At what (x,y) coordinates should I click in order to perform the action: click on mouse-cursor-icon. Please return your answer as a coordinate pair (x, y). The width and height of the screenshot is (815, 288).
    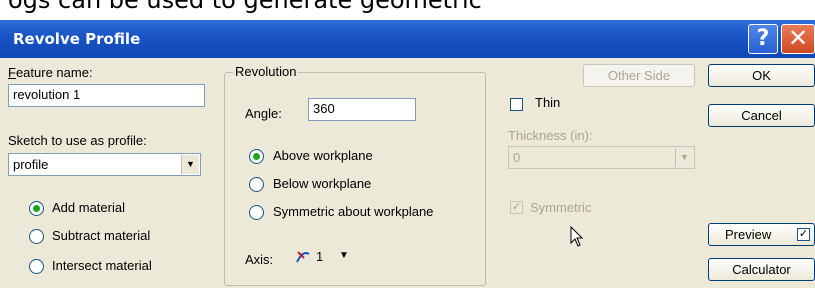
    Looking at the image, I should click on (577, 236).